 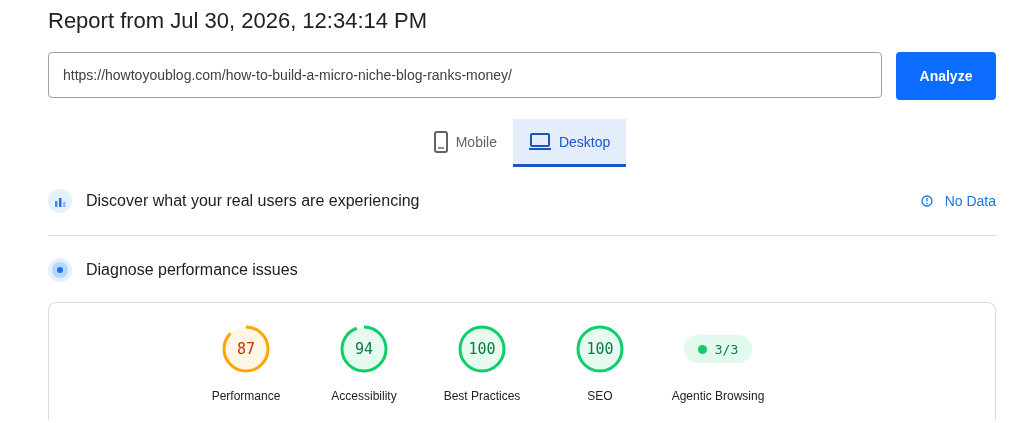 I want to click on url-field: https://howtoyoublog.com/how-to-build-a-micro-niche-blog-ranks-money/, so click(x=465, y=75).